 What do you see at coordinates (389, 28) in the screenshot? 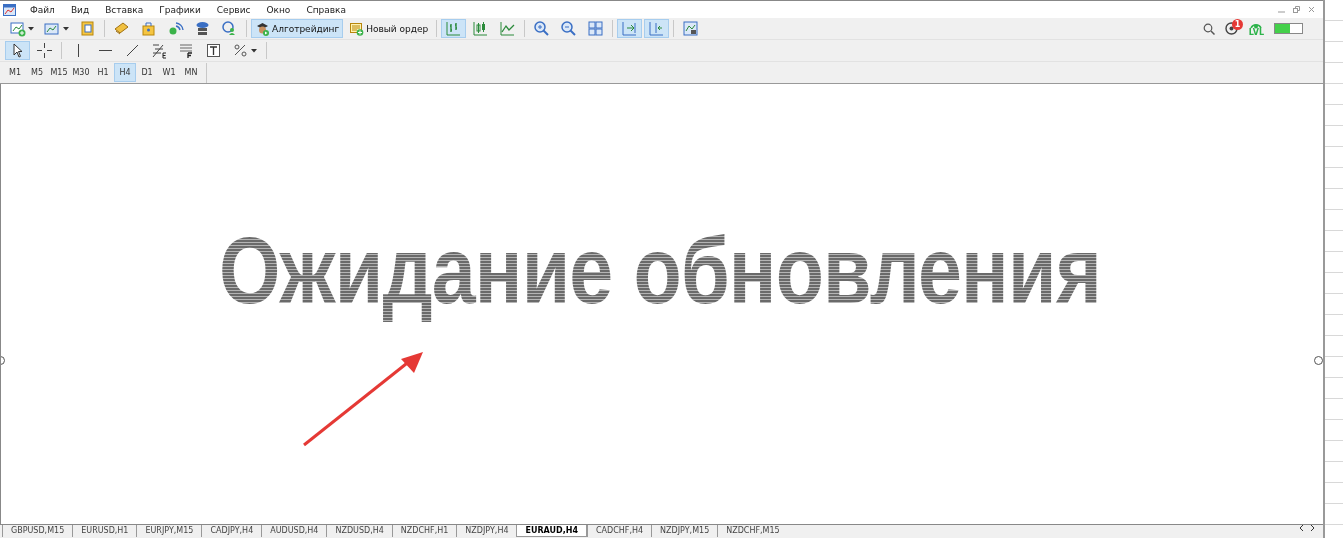
I see `toolbar-button: Новый ордер` at bounding box center [389, 28].